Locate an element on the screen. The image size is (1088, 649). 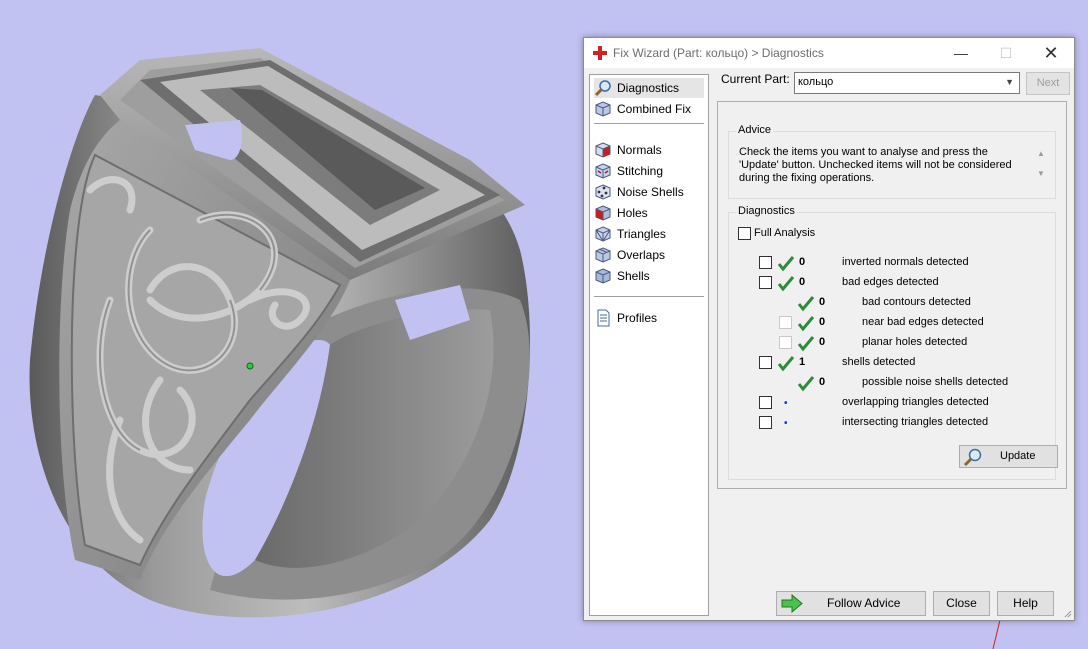
row-label: possible noise shells detected is located at coordinates (935, 382).